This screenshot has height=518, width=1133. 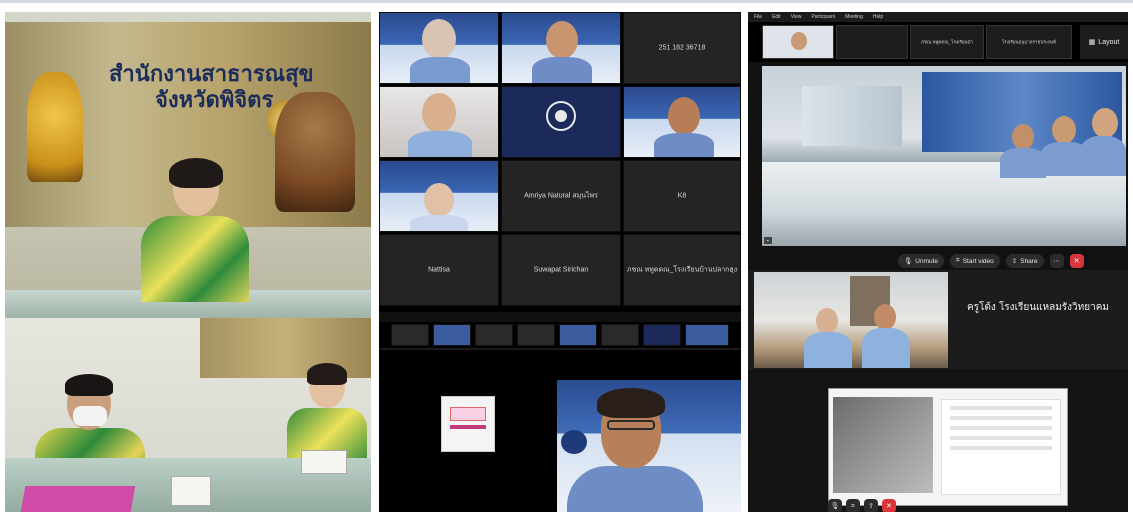 I want to click on banner-title-line2: จังหวัดพิจิตร, so click(x=214, y=100).